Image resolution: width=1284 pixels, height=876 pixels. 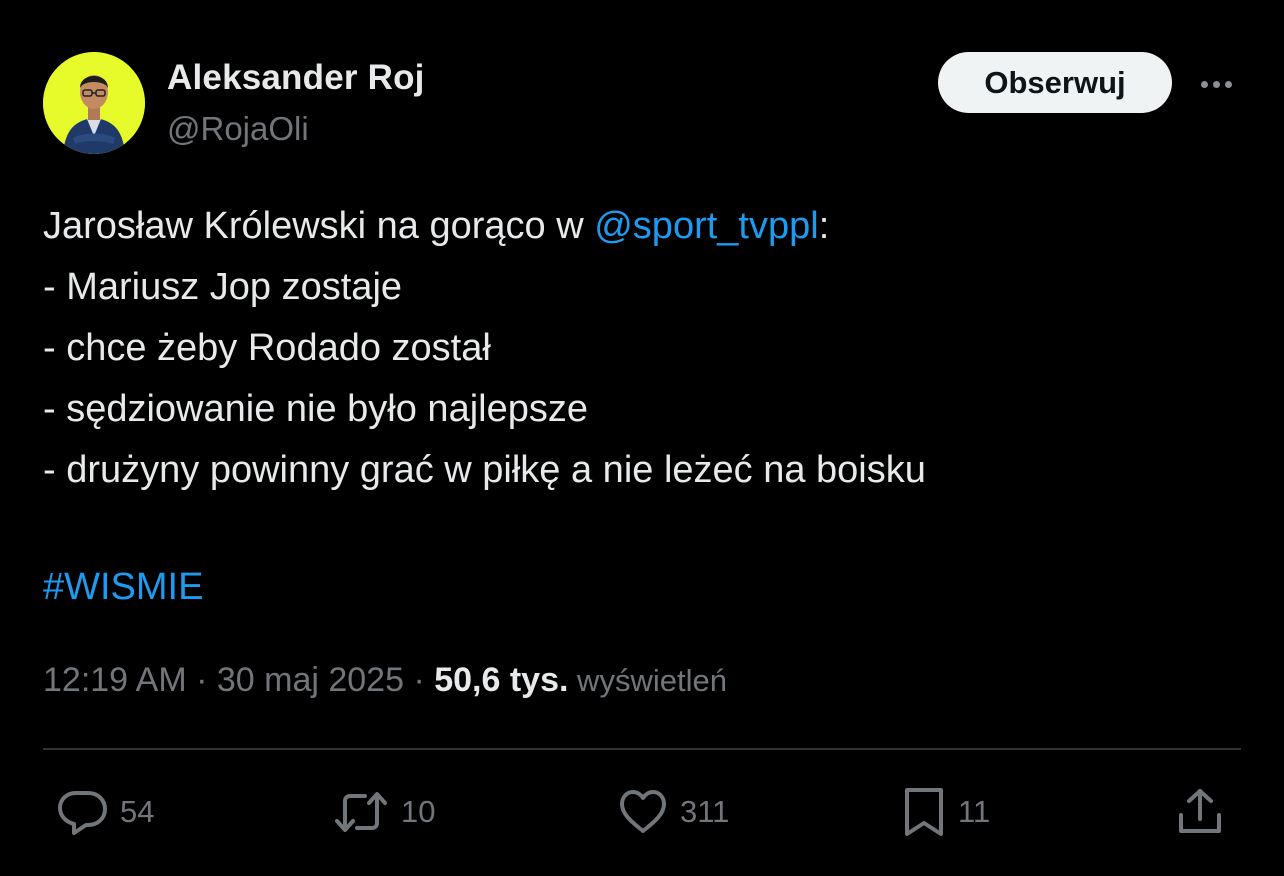 I want to click on author-name: Aleksander Roj, so click(x=296, y=78).